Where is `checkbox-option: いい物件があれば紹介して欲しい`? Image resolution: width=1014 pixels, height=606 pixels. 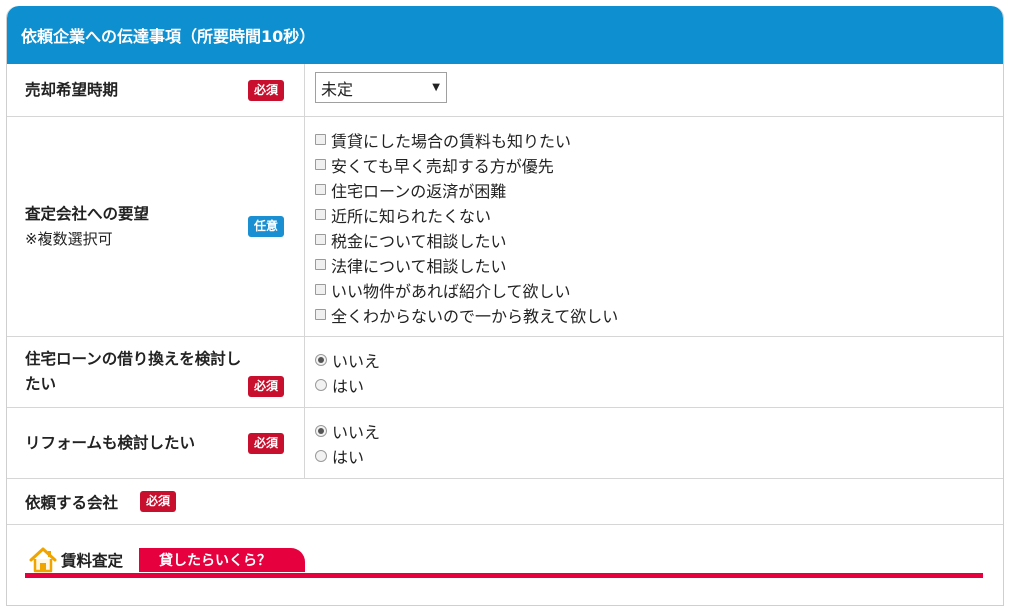
checkbox-option: いい物件があれば紹介して欲しい is located at coordinates (659, 289).